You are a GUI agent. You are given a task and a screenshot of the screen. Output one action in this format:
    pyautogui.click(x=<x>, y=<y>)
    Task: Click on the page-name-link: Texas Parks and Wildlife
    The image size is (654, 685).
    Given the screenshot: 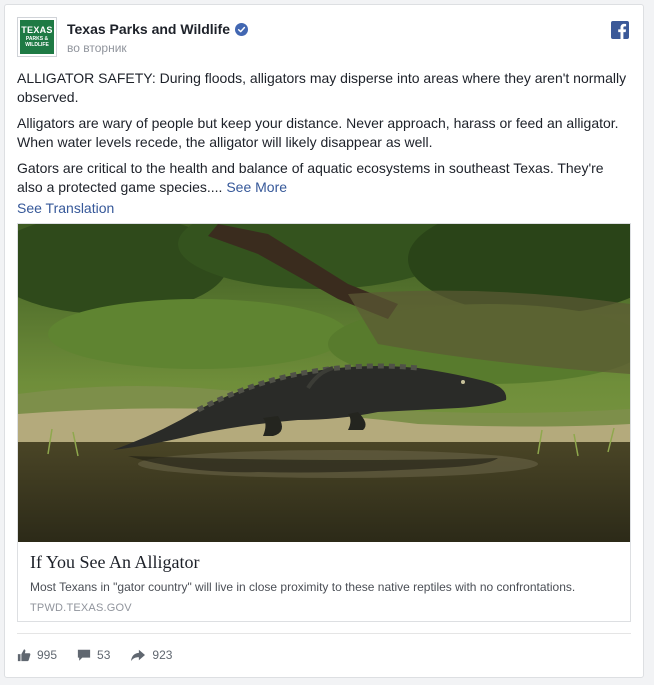 What is the action you would take?
    pyautogui.click(x=158, y=29)
    